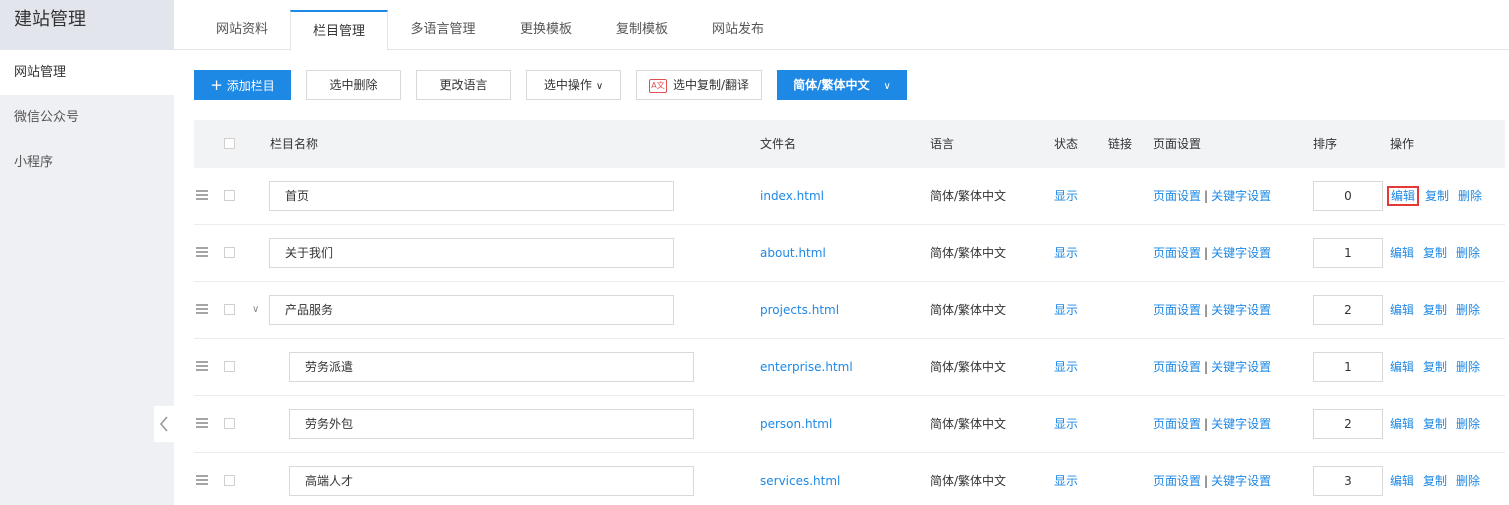  What do you see at coordinates (792, 196) in the screenshot?
I see `filename-link: index.html` at bounding box center [792, 196].